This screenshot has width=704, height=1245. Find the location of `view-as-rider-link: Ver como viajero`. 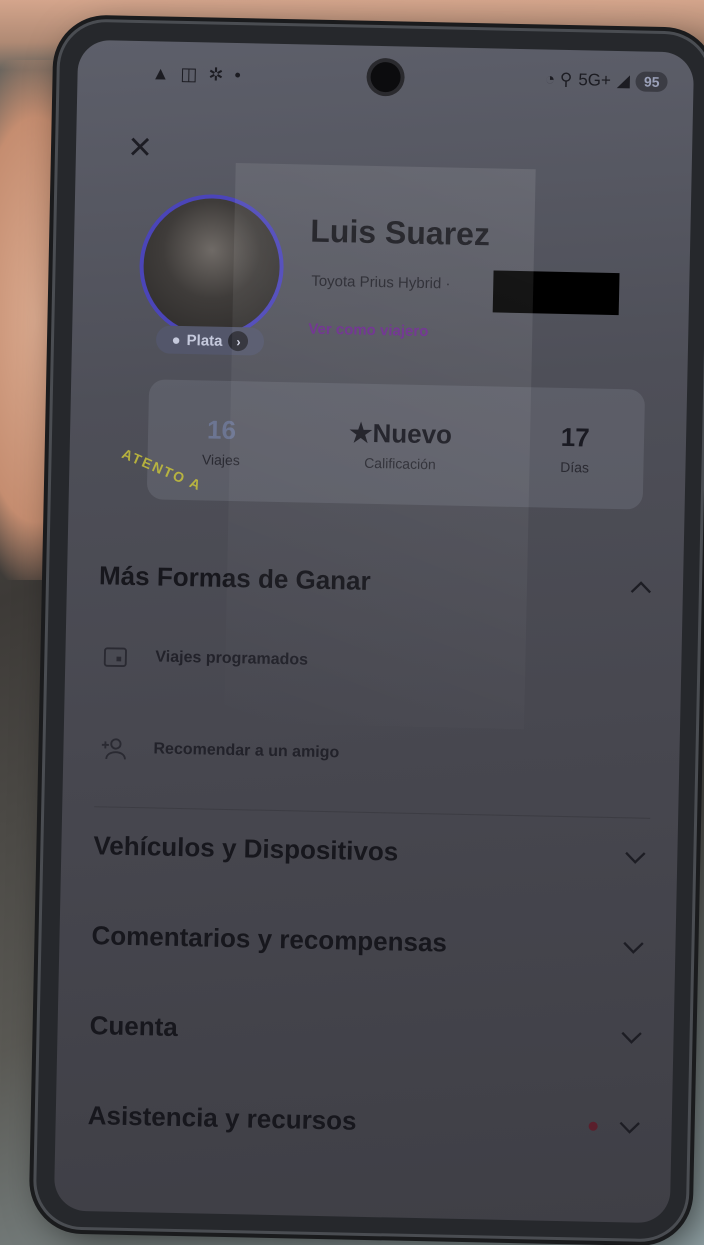

view-as-rider-link: Ver como viajero is located at coordinates (368, 331).